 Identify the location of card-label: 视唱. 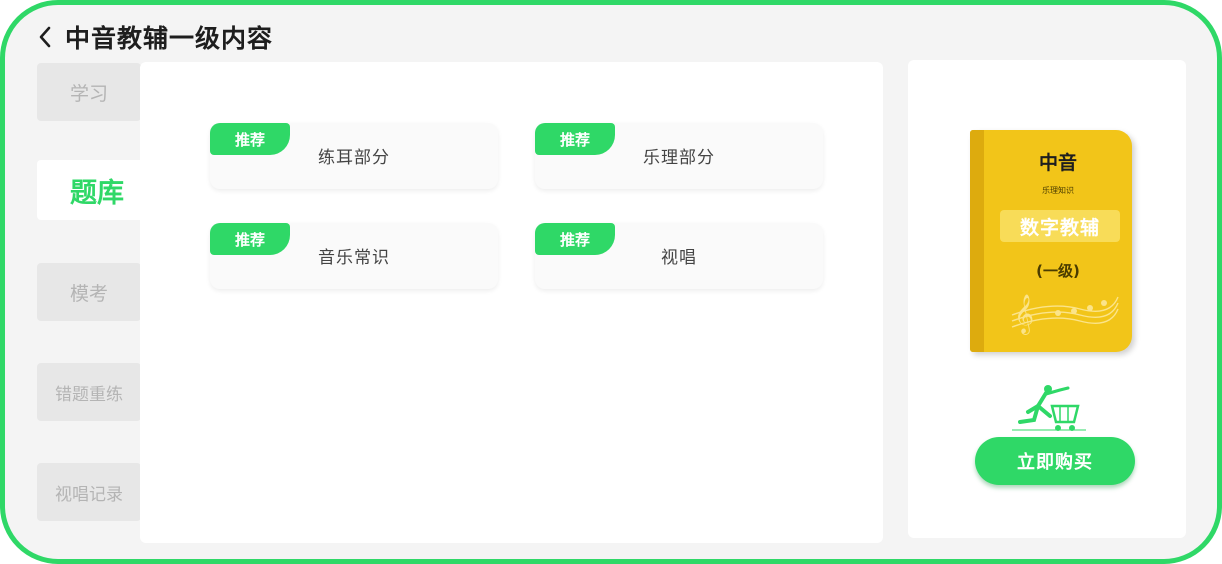
(679, 258).